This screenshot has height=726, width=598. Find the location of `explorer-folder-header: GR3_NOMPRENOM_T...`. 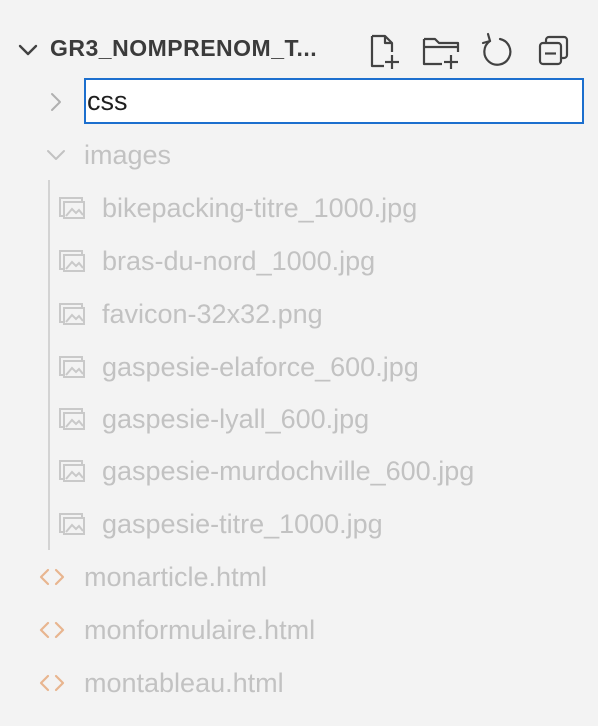

explorer-folder-header: GR3_NOMPRENOM_T... is located at coordinates (299, 50).